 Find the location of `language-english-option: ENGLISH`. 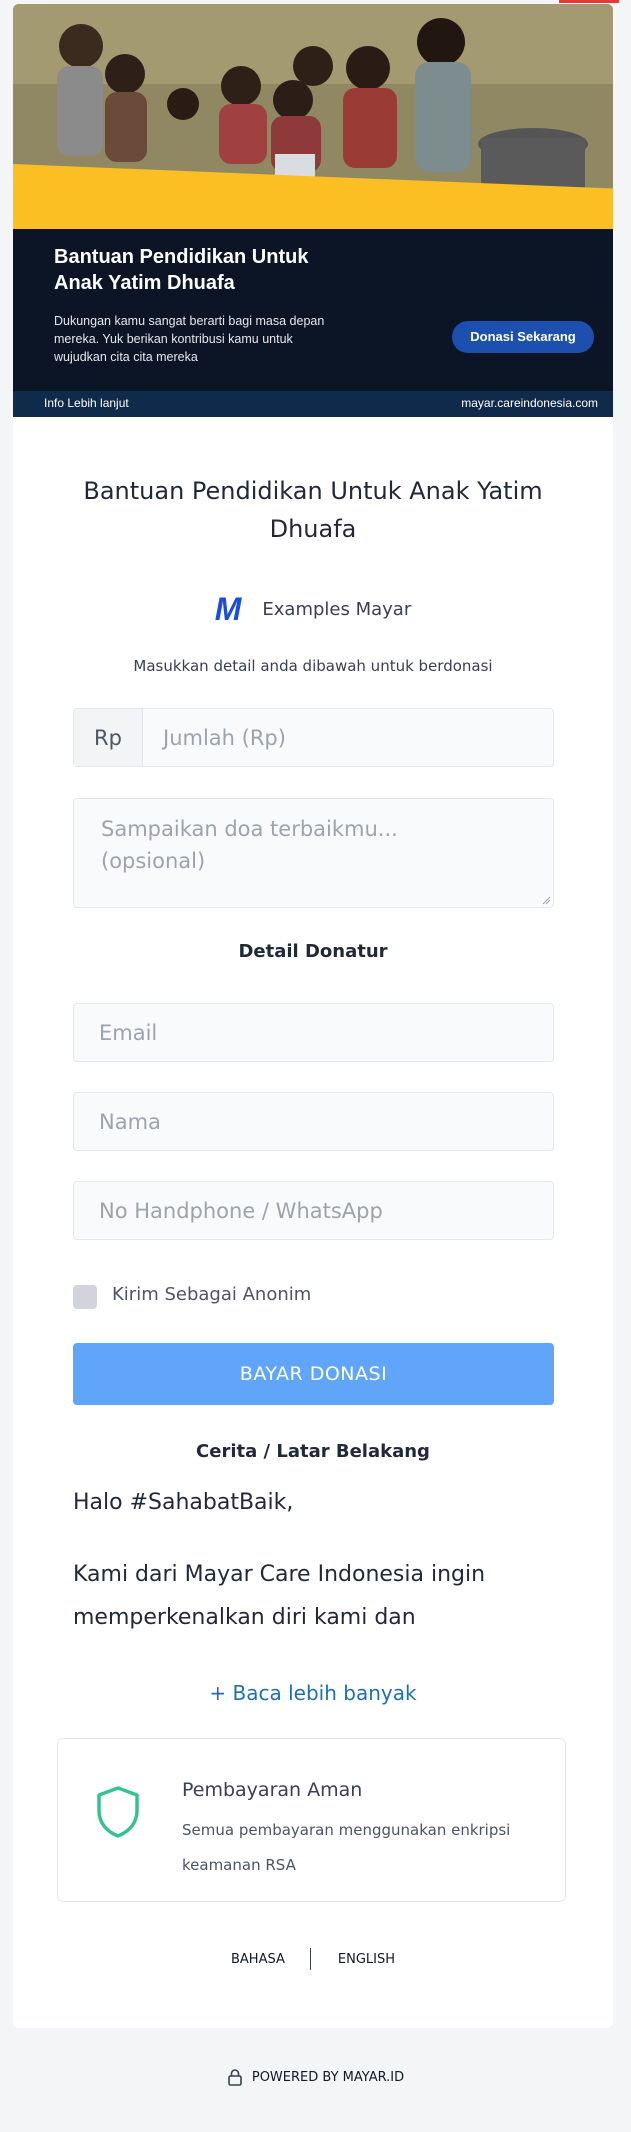

language-english-option: ENGLISH is located at coordinates (366, 1959).